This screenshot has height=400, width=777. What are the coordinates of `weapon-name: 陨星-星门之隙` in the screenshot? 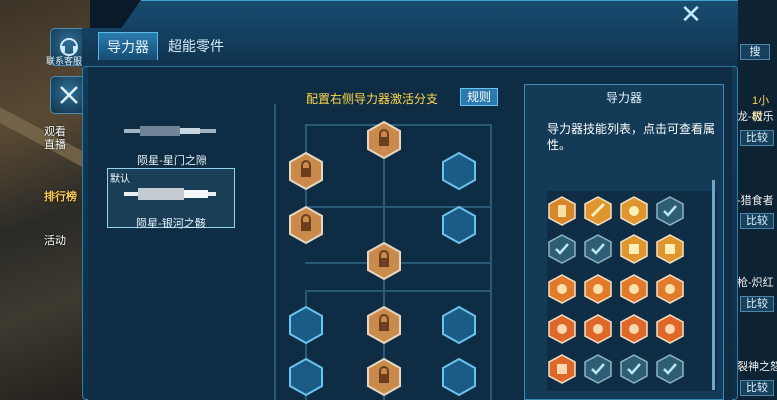 It's located at (172, 161).